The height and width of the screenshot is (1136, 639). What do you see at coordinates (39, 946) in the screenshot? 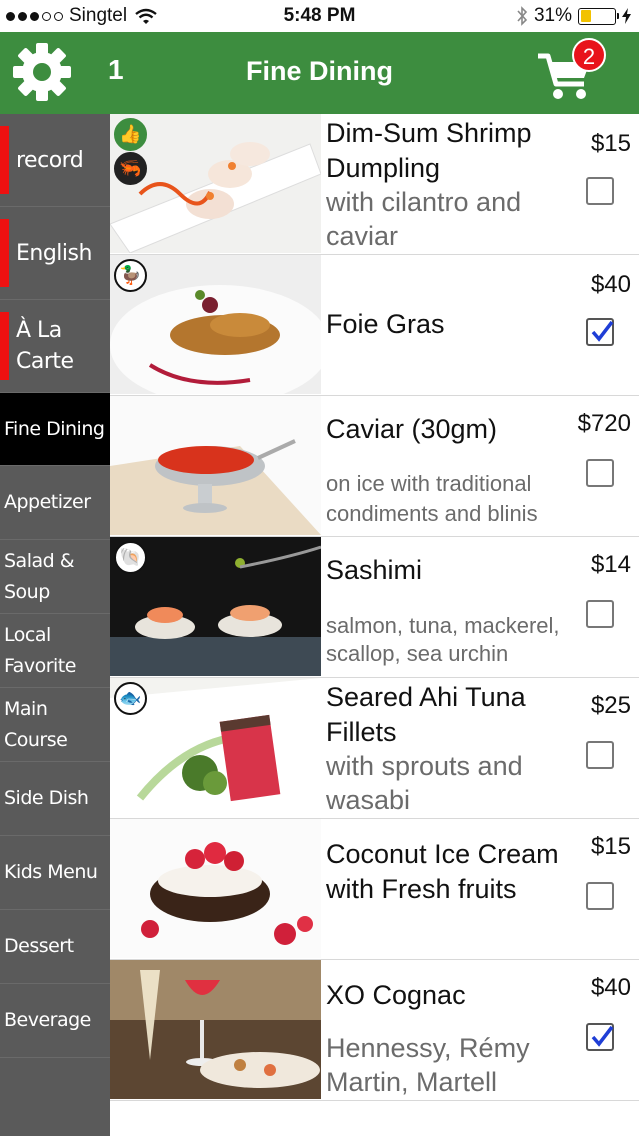
I see `sidebar-item-label: Dessert` at bounding box center [39, 946].